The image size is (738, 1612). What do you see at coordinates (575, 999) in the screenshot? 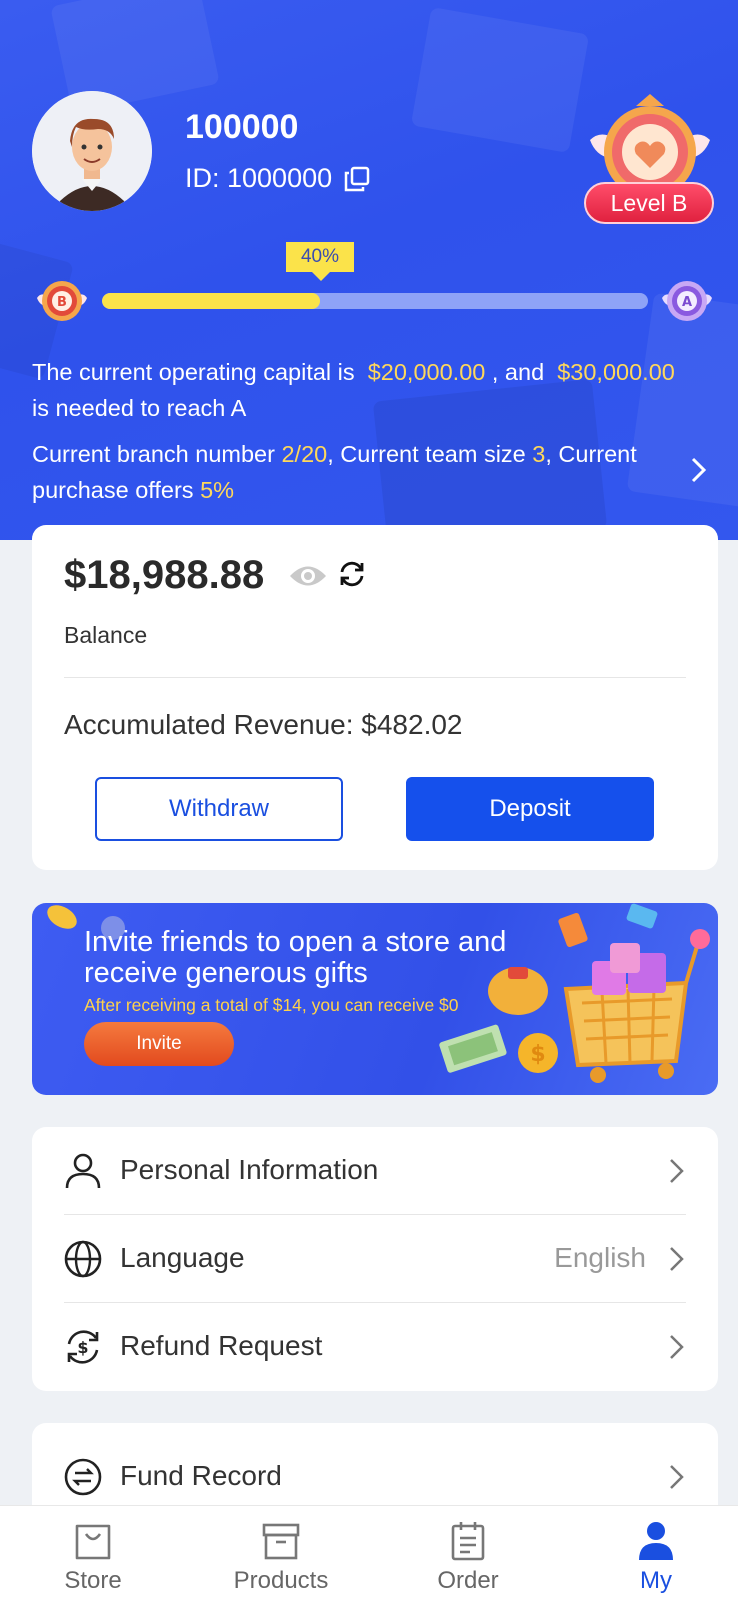
I see `shopping-cart-illustration: $` at bounding box center [575, 999].